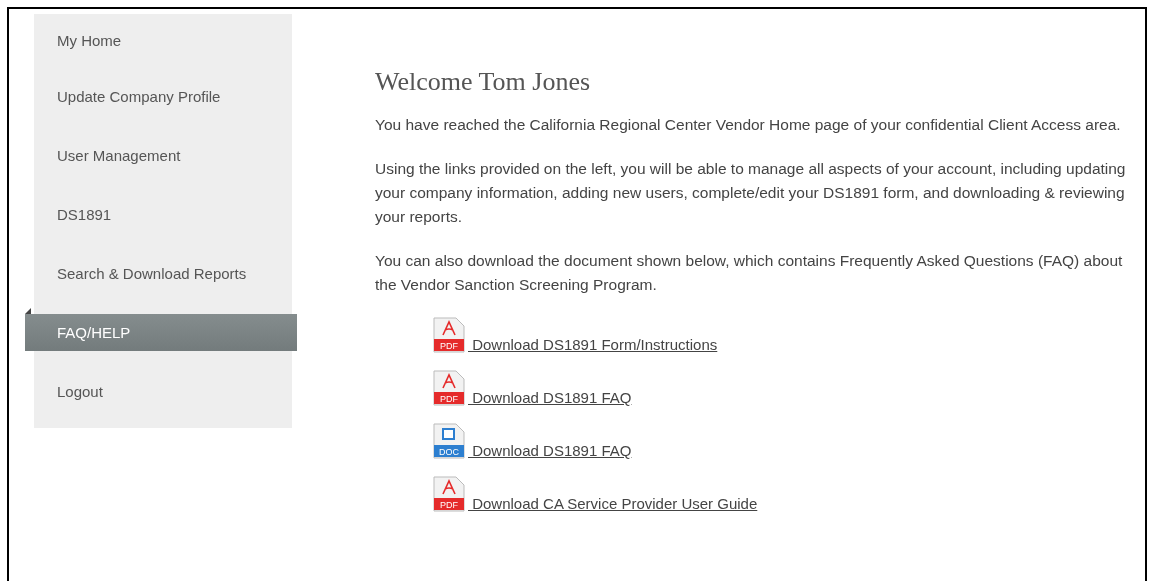 The height and width of the screenshot is (581, 1156). I want to click on sidebar-item: Logout, so click(163, 391).